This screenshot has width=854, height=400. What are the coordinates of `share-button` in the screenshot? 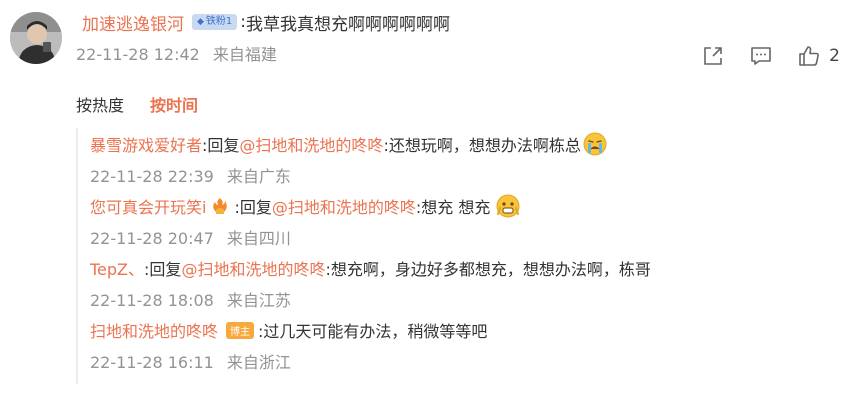 It's located at (713, 56).